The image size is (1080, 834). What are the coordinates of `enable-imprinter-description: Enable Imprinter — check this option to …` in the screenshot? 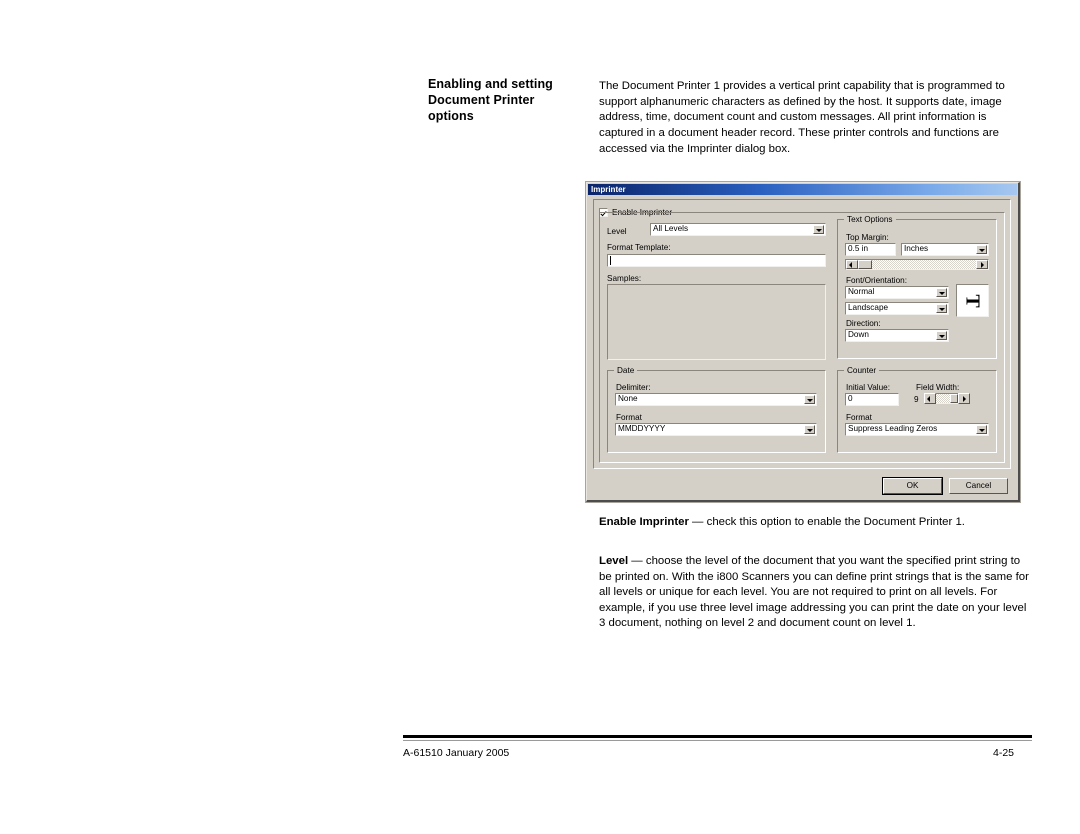 It's located at (816, 523).